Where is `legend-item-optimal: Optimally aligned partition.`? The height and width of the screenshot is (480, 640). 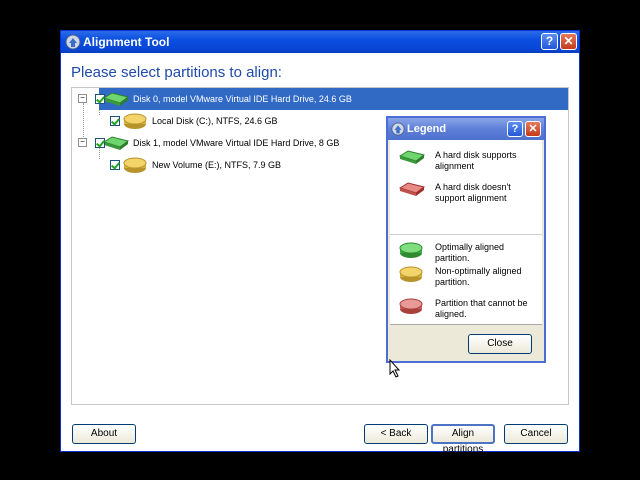 legend-item-optimal: Optimally aligned partition. is located at coordinates (468, 252).